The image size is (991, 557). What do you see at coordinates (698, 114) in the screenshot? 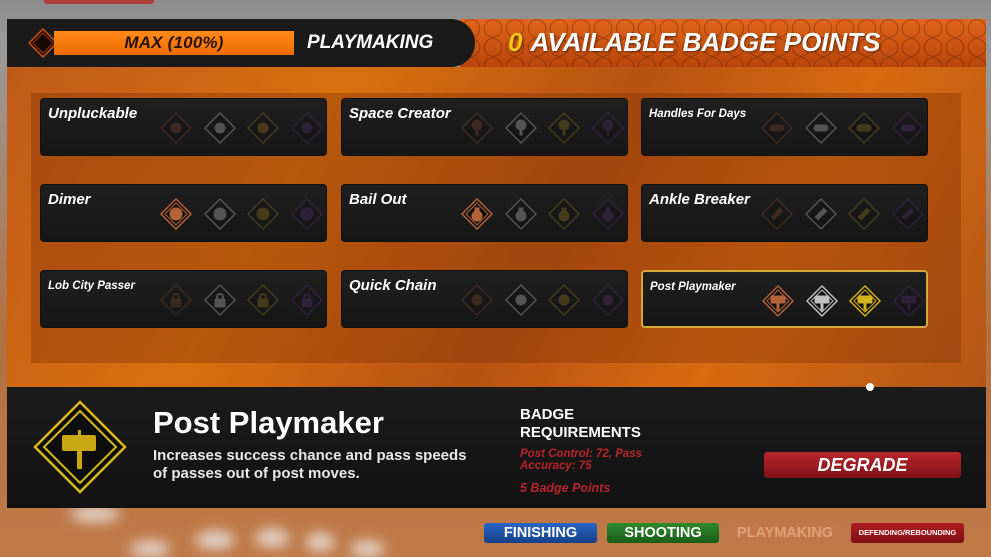
I see `badge-name: Handles For Days` at bounding box center [698, 114].